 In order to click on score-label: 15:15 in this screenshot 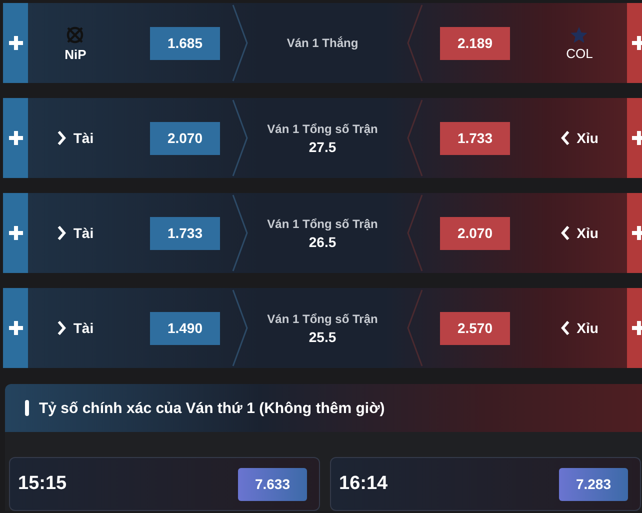, I will do `click(42, 484)`.